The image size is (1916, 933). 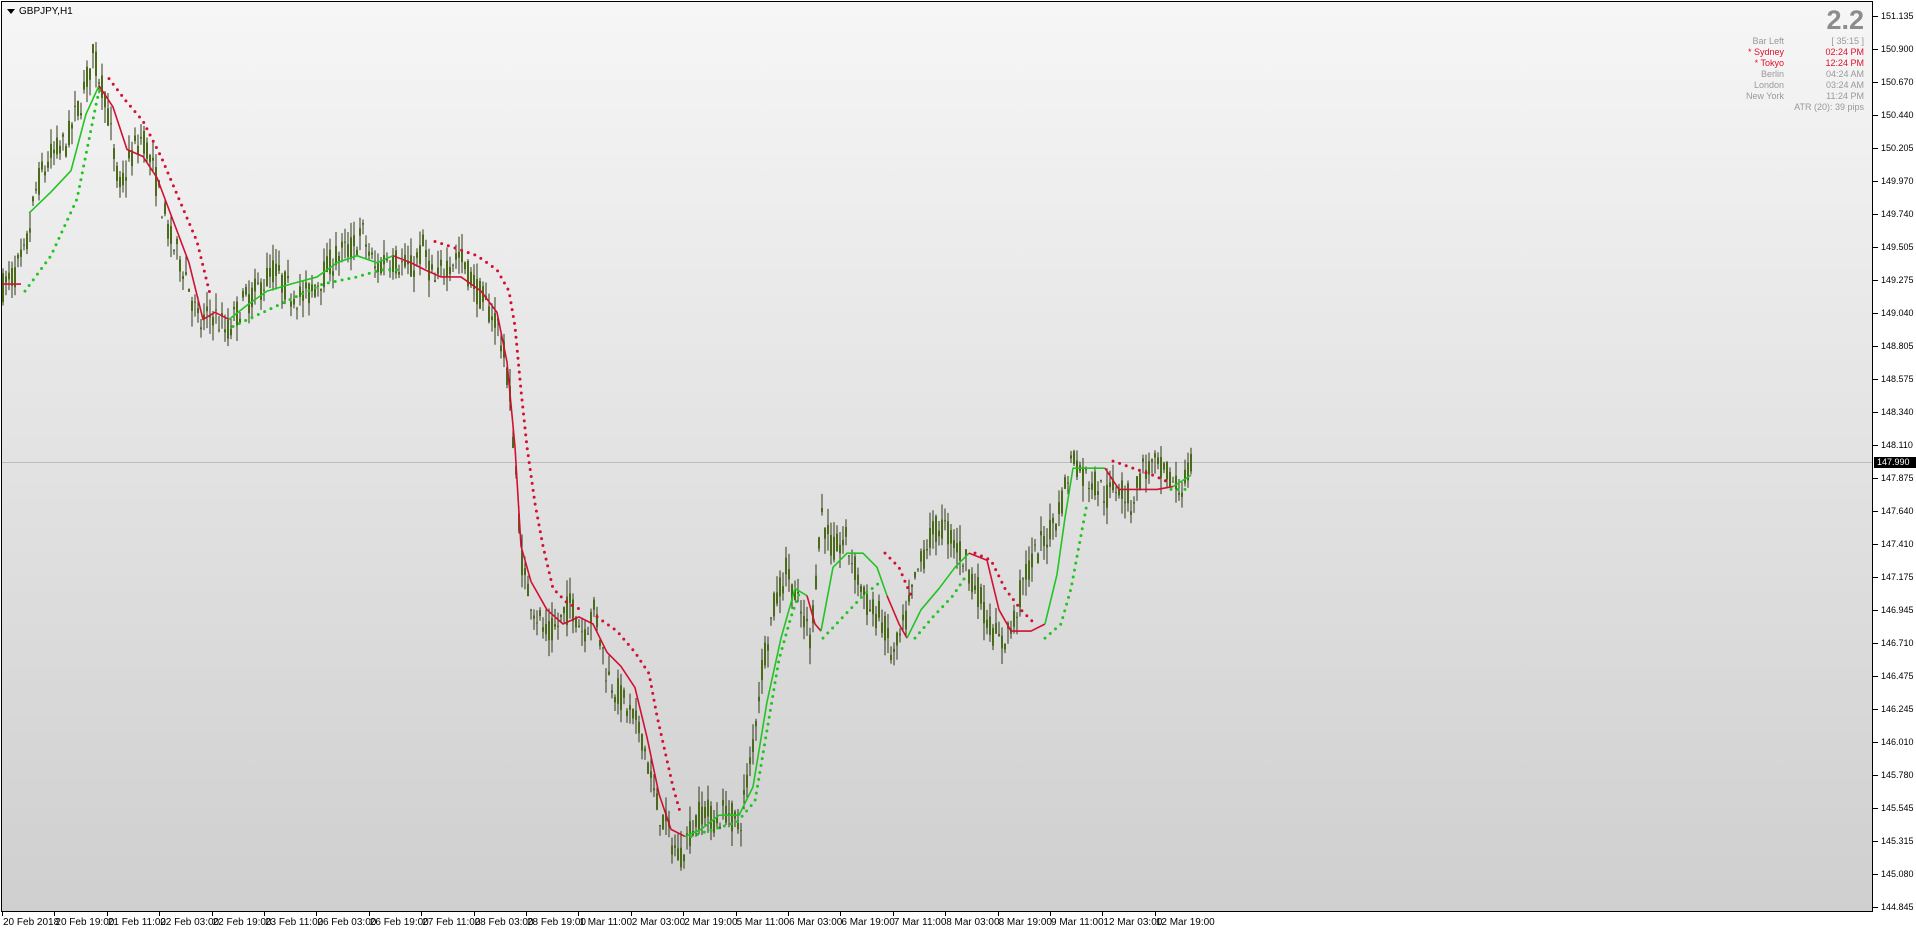 I want to click on time-tick-label: 21 Feb 11:00, so click(x=136, y=922).